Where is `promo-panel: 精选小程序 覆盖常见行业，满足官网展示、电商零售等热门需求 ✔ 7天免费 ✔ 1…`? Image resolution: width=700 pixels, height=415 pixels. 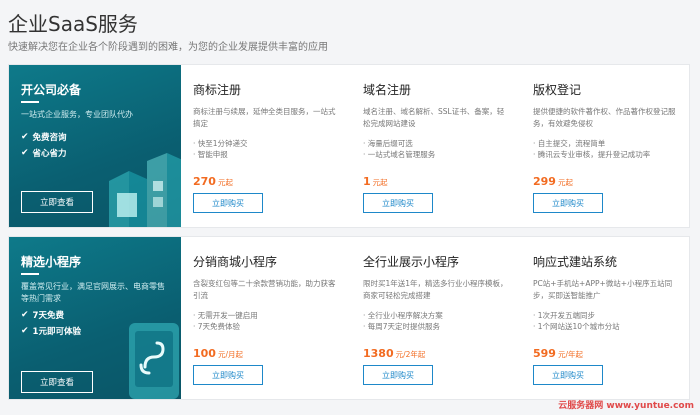
promo-panel: 精选小程序 覆盖常见行业，满足官网展示、电商零售等热门需求 ✔ 7天免费 ✔ 1… is located at coordinates (95, 318).